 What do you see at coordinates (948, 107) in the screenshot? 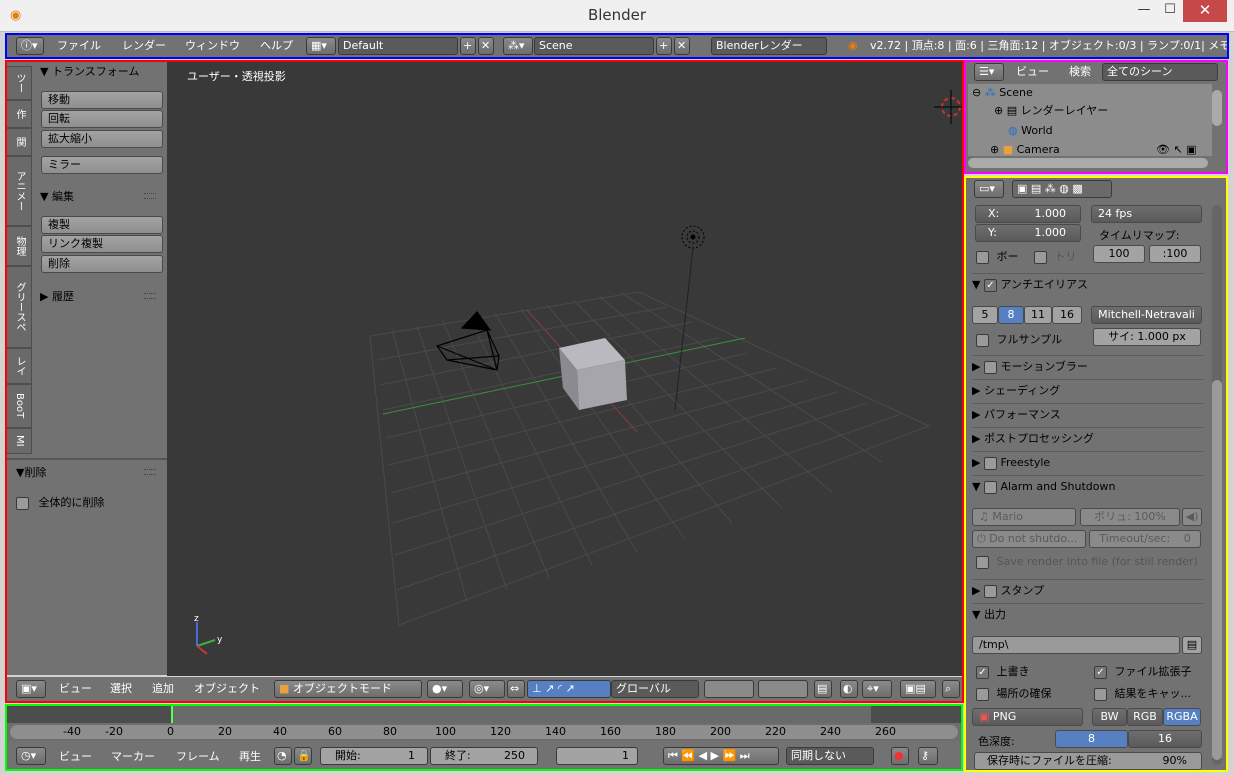
I see `3d-cursor-icon` at bounding box center [948, 107].